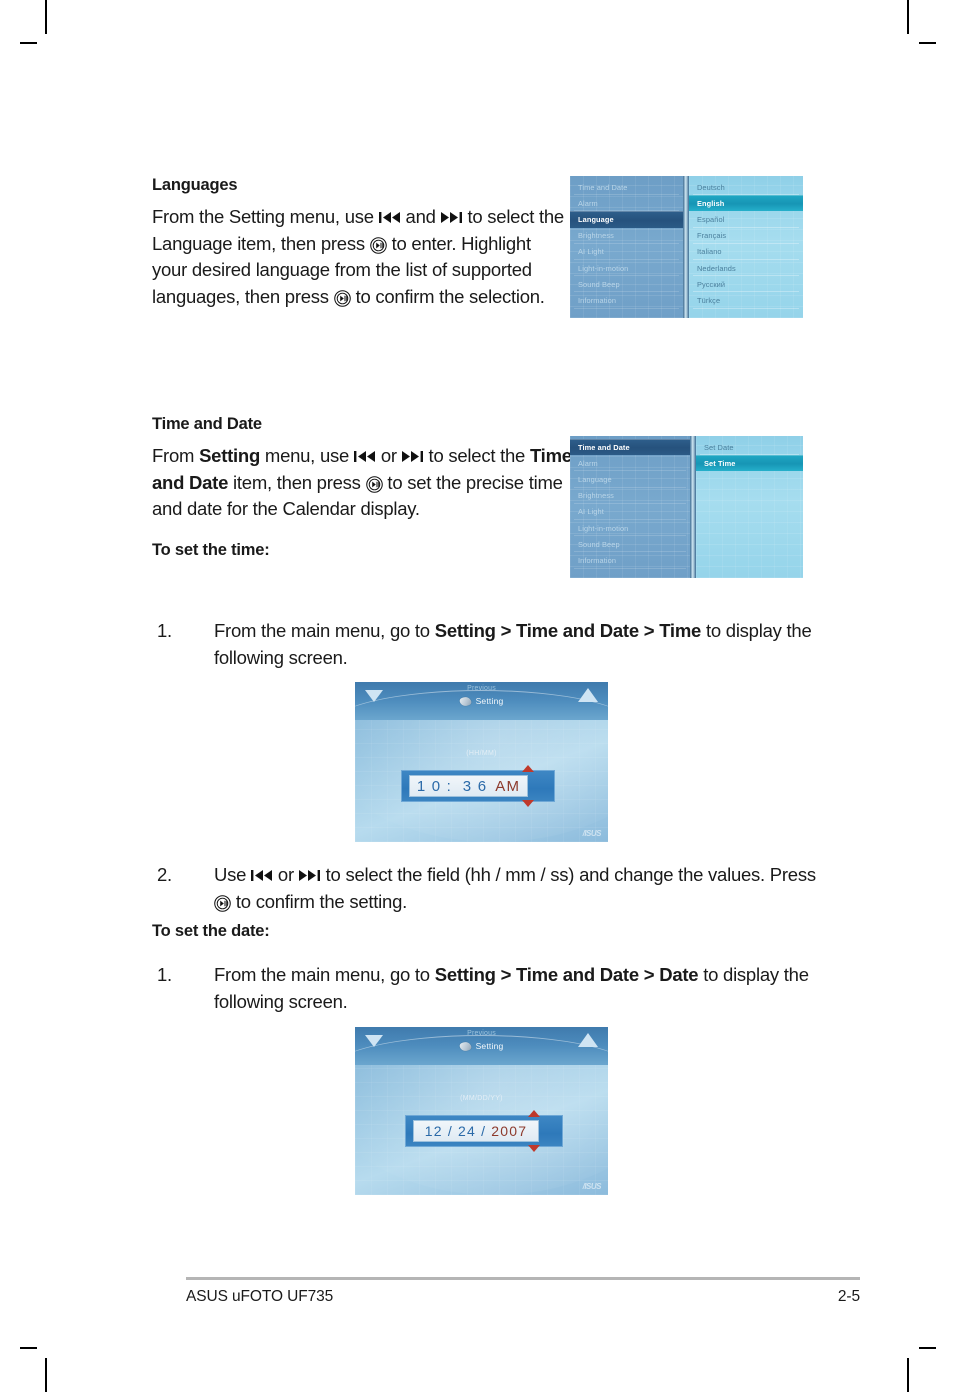 The width and height of the screenshot is (954, 1392). Describe the element at coordinates (746, 203) in the screenshot. I see `language-item-selected: English` at that location.